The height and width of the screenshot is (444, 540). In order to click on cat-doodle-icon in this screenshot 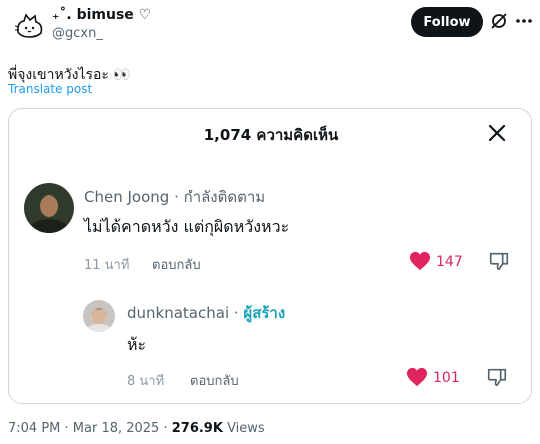, I will do `click(28, 25)`.